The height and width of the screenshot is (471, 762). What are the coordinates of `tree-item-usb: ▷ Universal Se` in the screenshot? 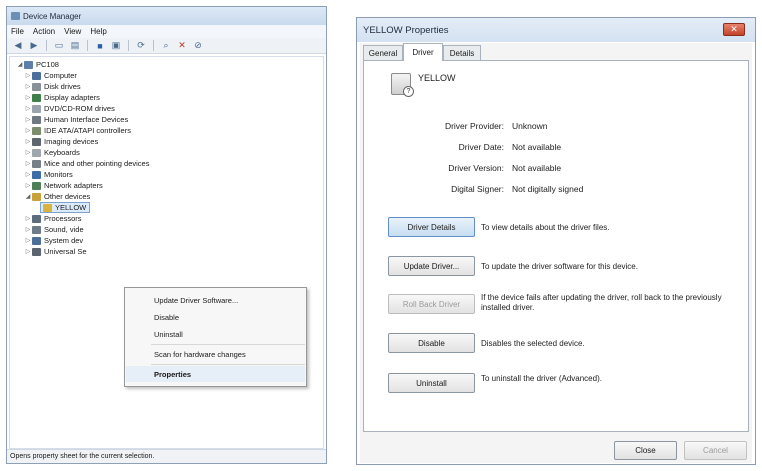 It's located at (55, 251).